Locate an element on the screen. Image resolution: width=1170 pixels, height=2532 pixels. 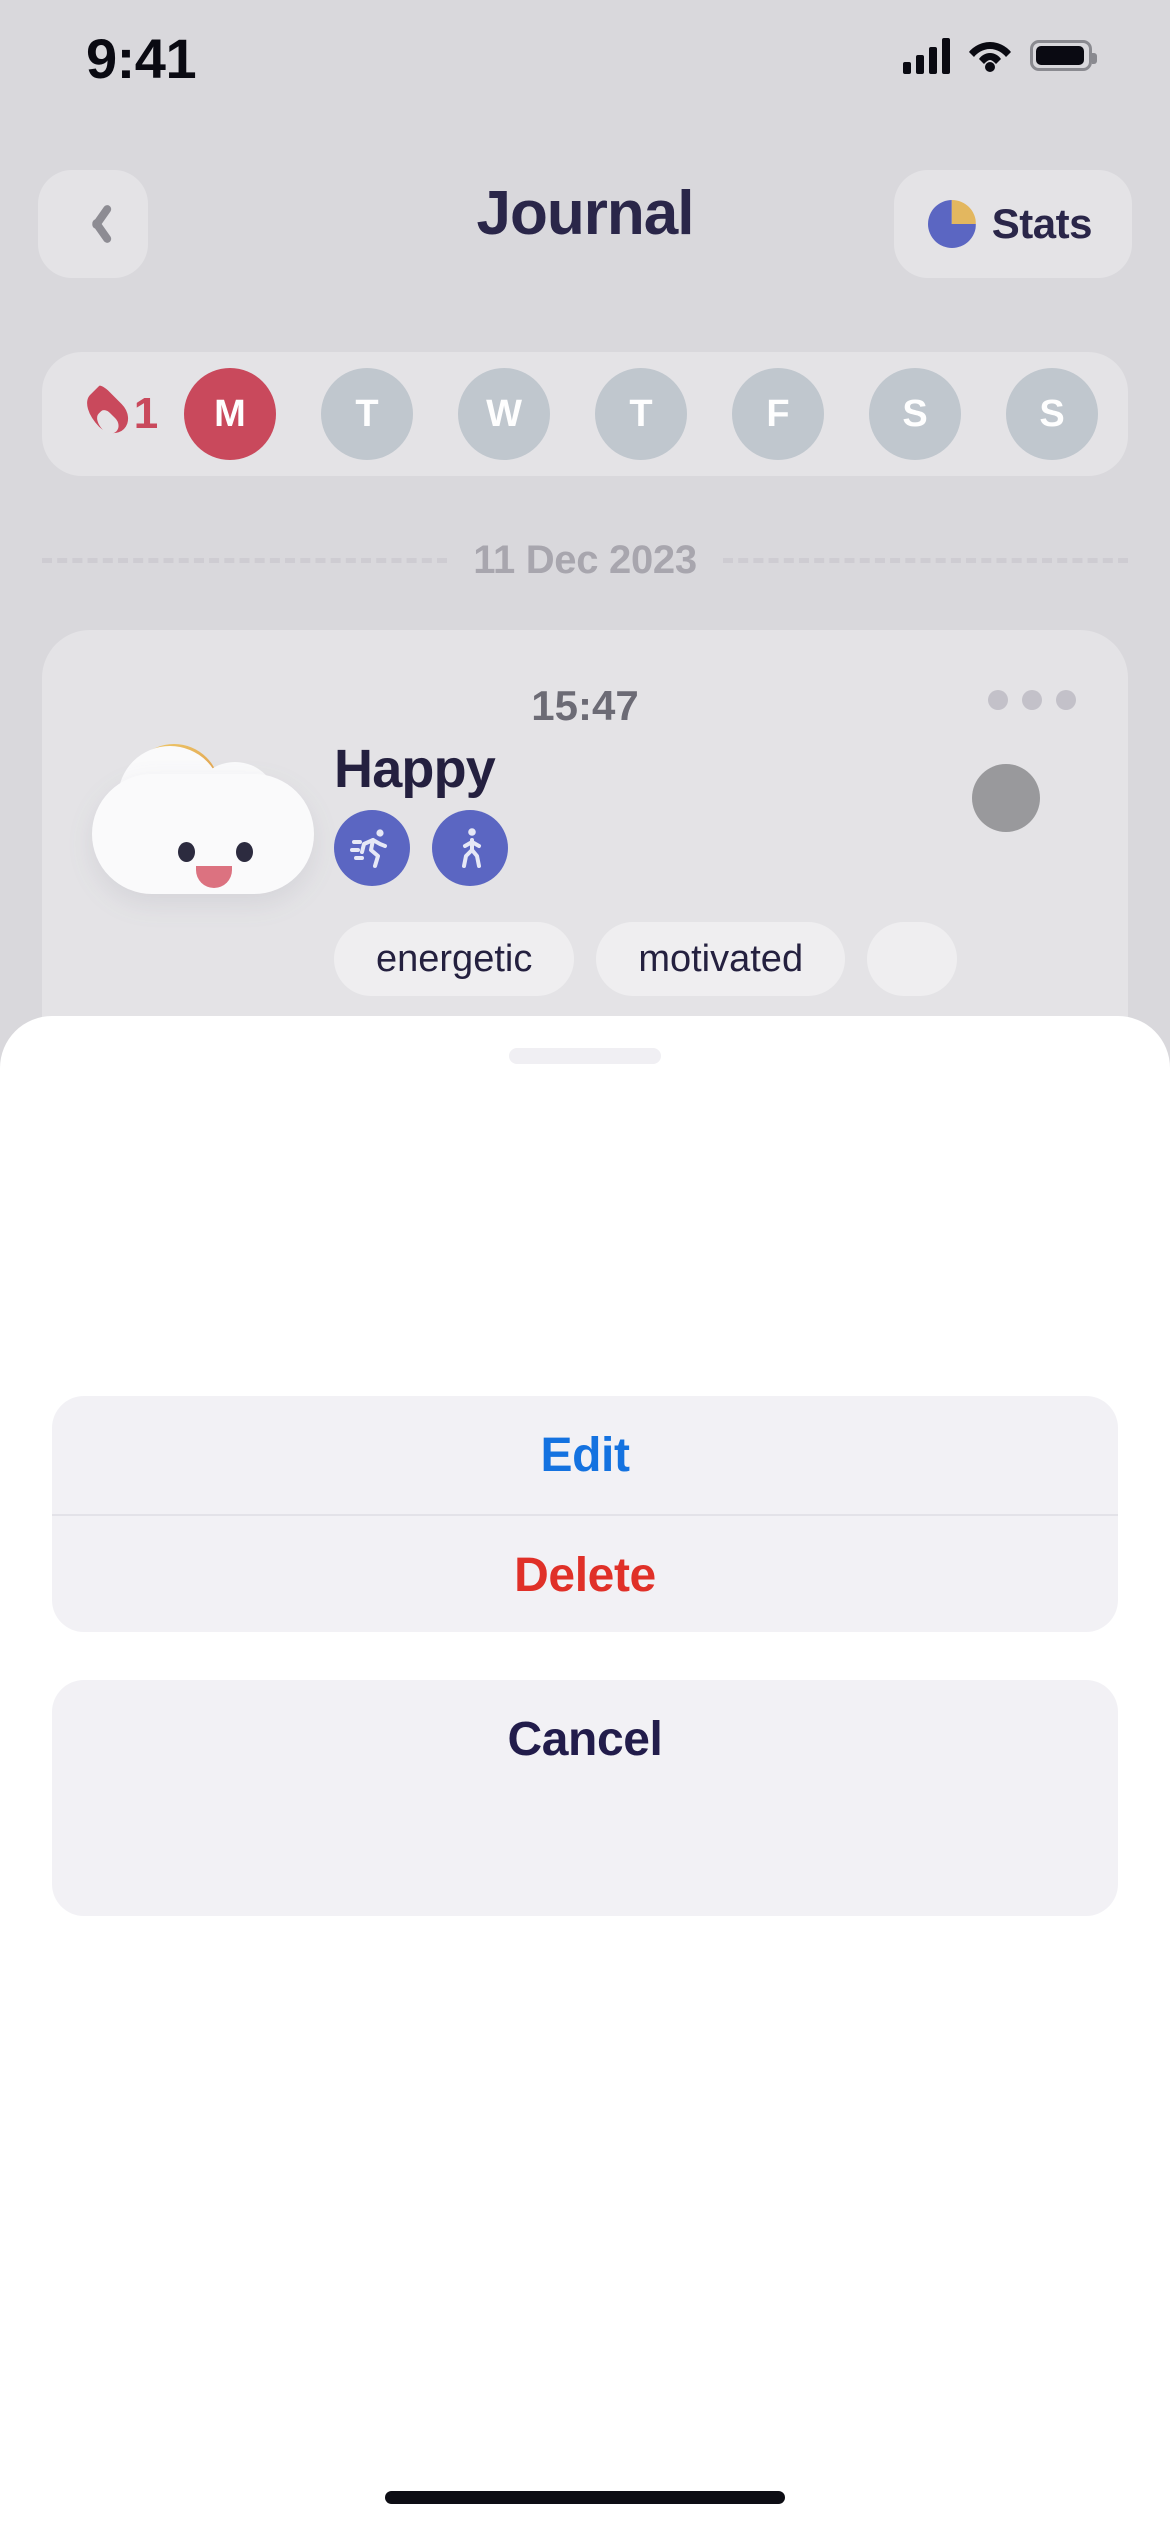
mood-label: Happy is located at coordinates (415, 769).